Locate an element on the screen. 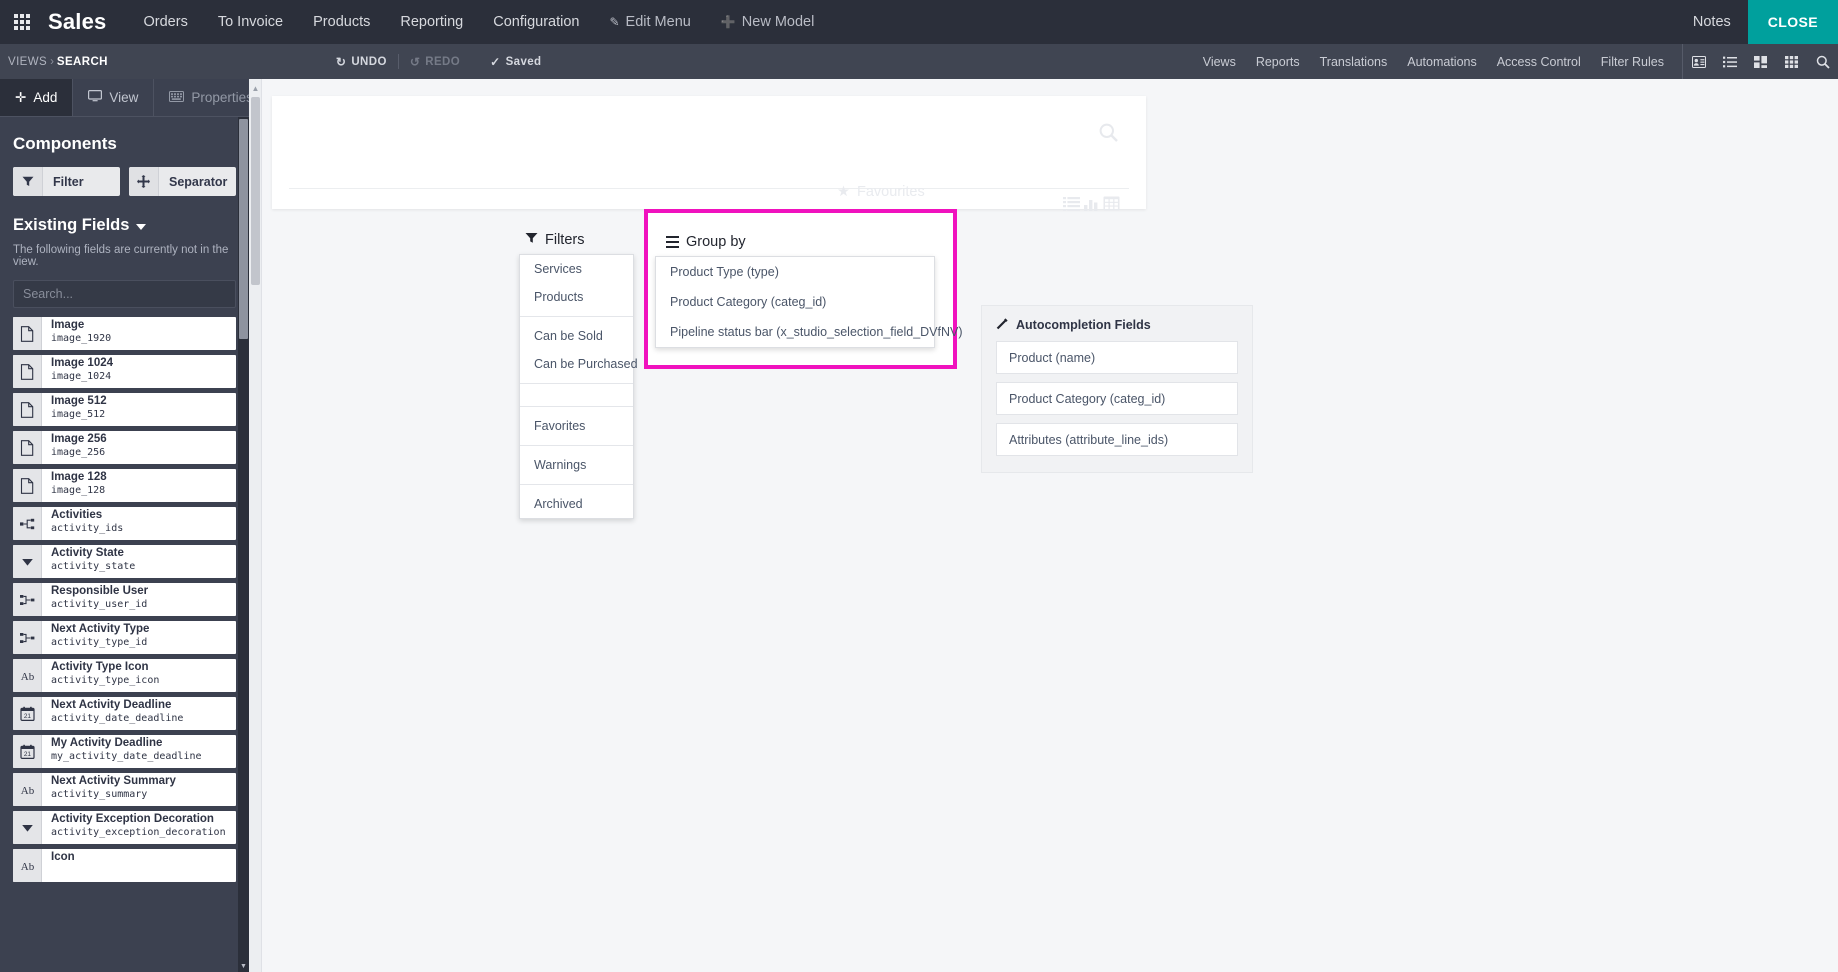 The image size is (1838, 972). subnav-link-translations: Translations is located at coordinates (1354, 61).